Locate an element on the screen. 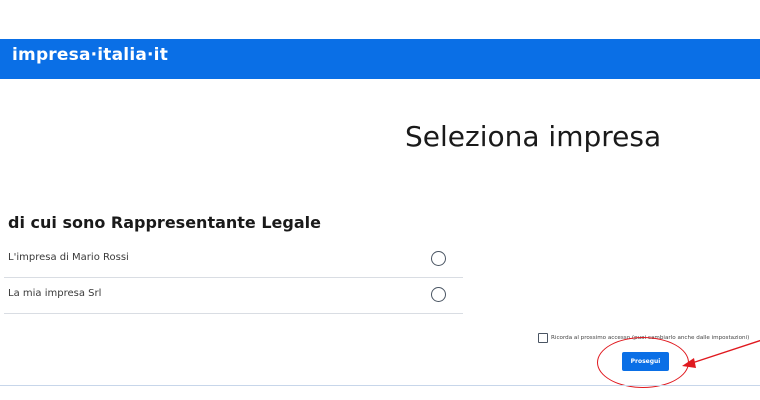 This screenshot has width=760, height=400. continue-button: Prosegui is located at coordinates (645, 361).